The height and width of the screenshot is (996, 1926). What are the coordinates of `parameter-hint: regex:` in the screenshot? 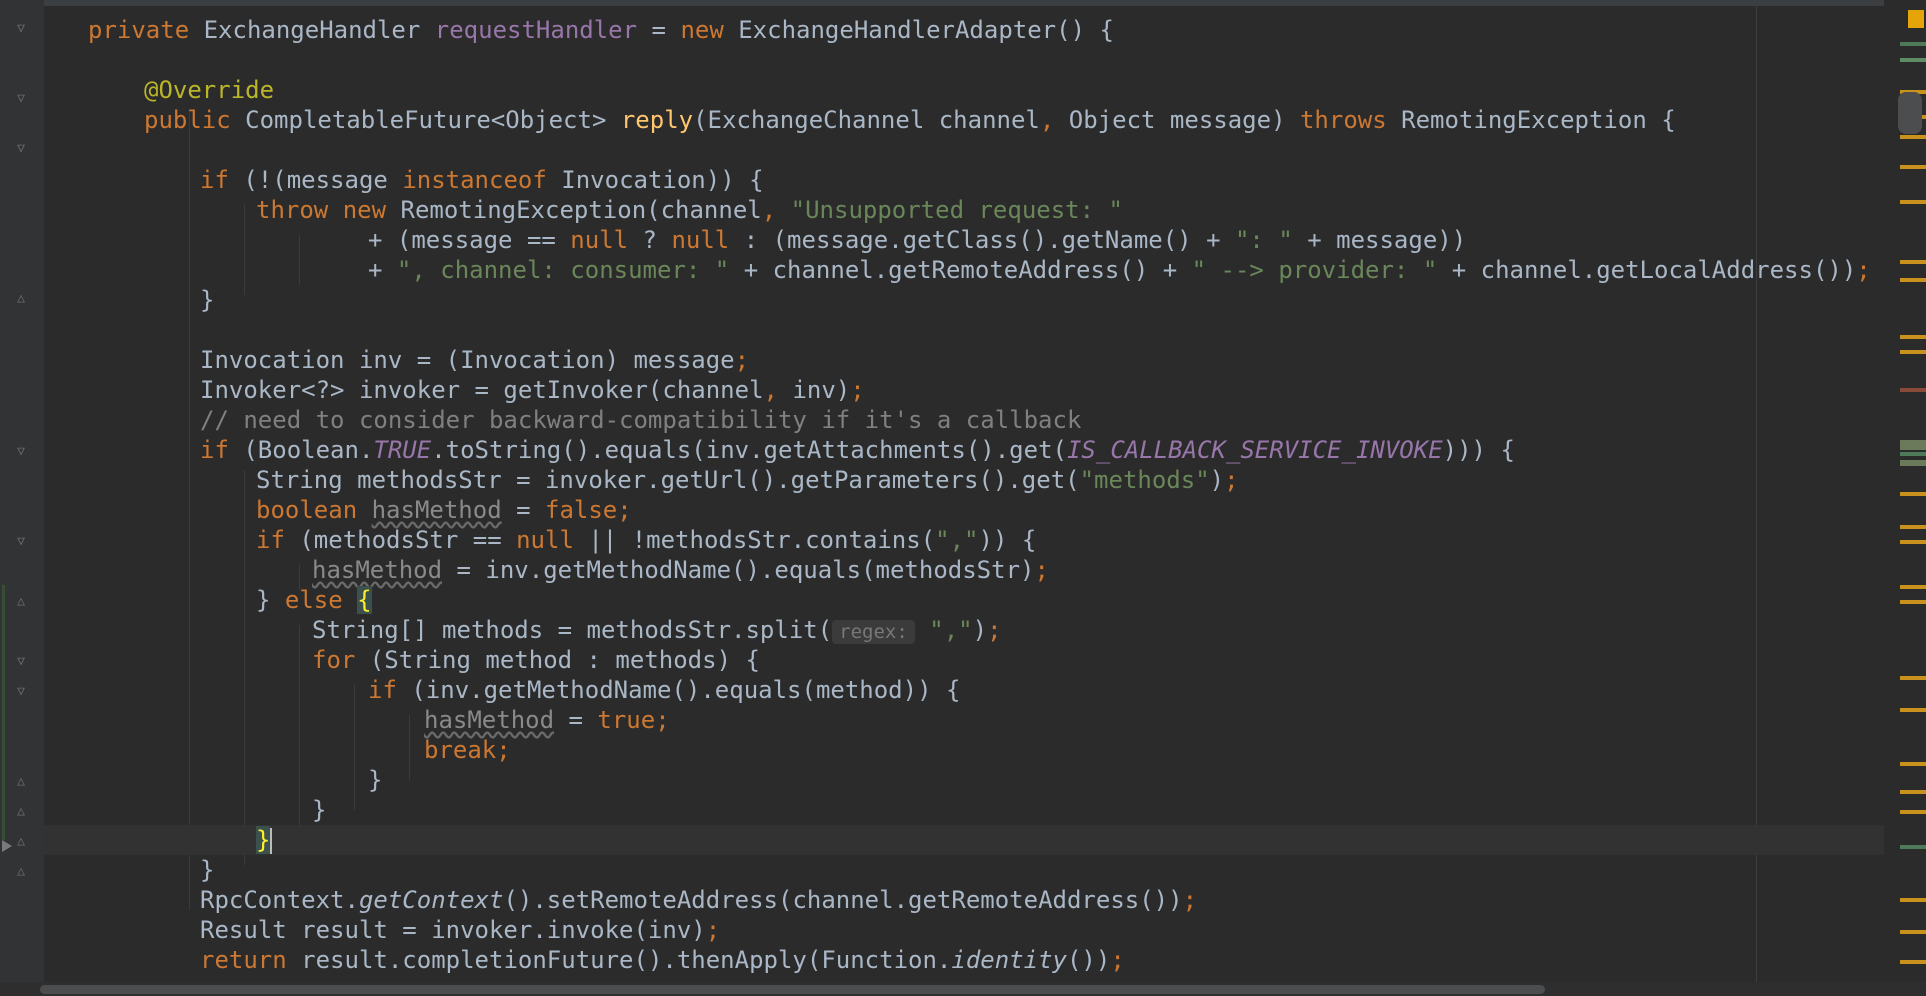 It's located at (873, 632).